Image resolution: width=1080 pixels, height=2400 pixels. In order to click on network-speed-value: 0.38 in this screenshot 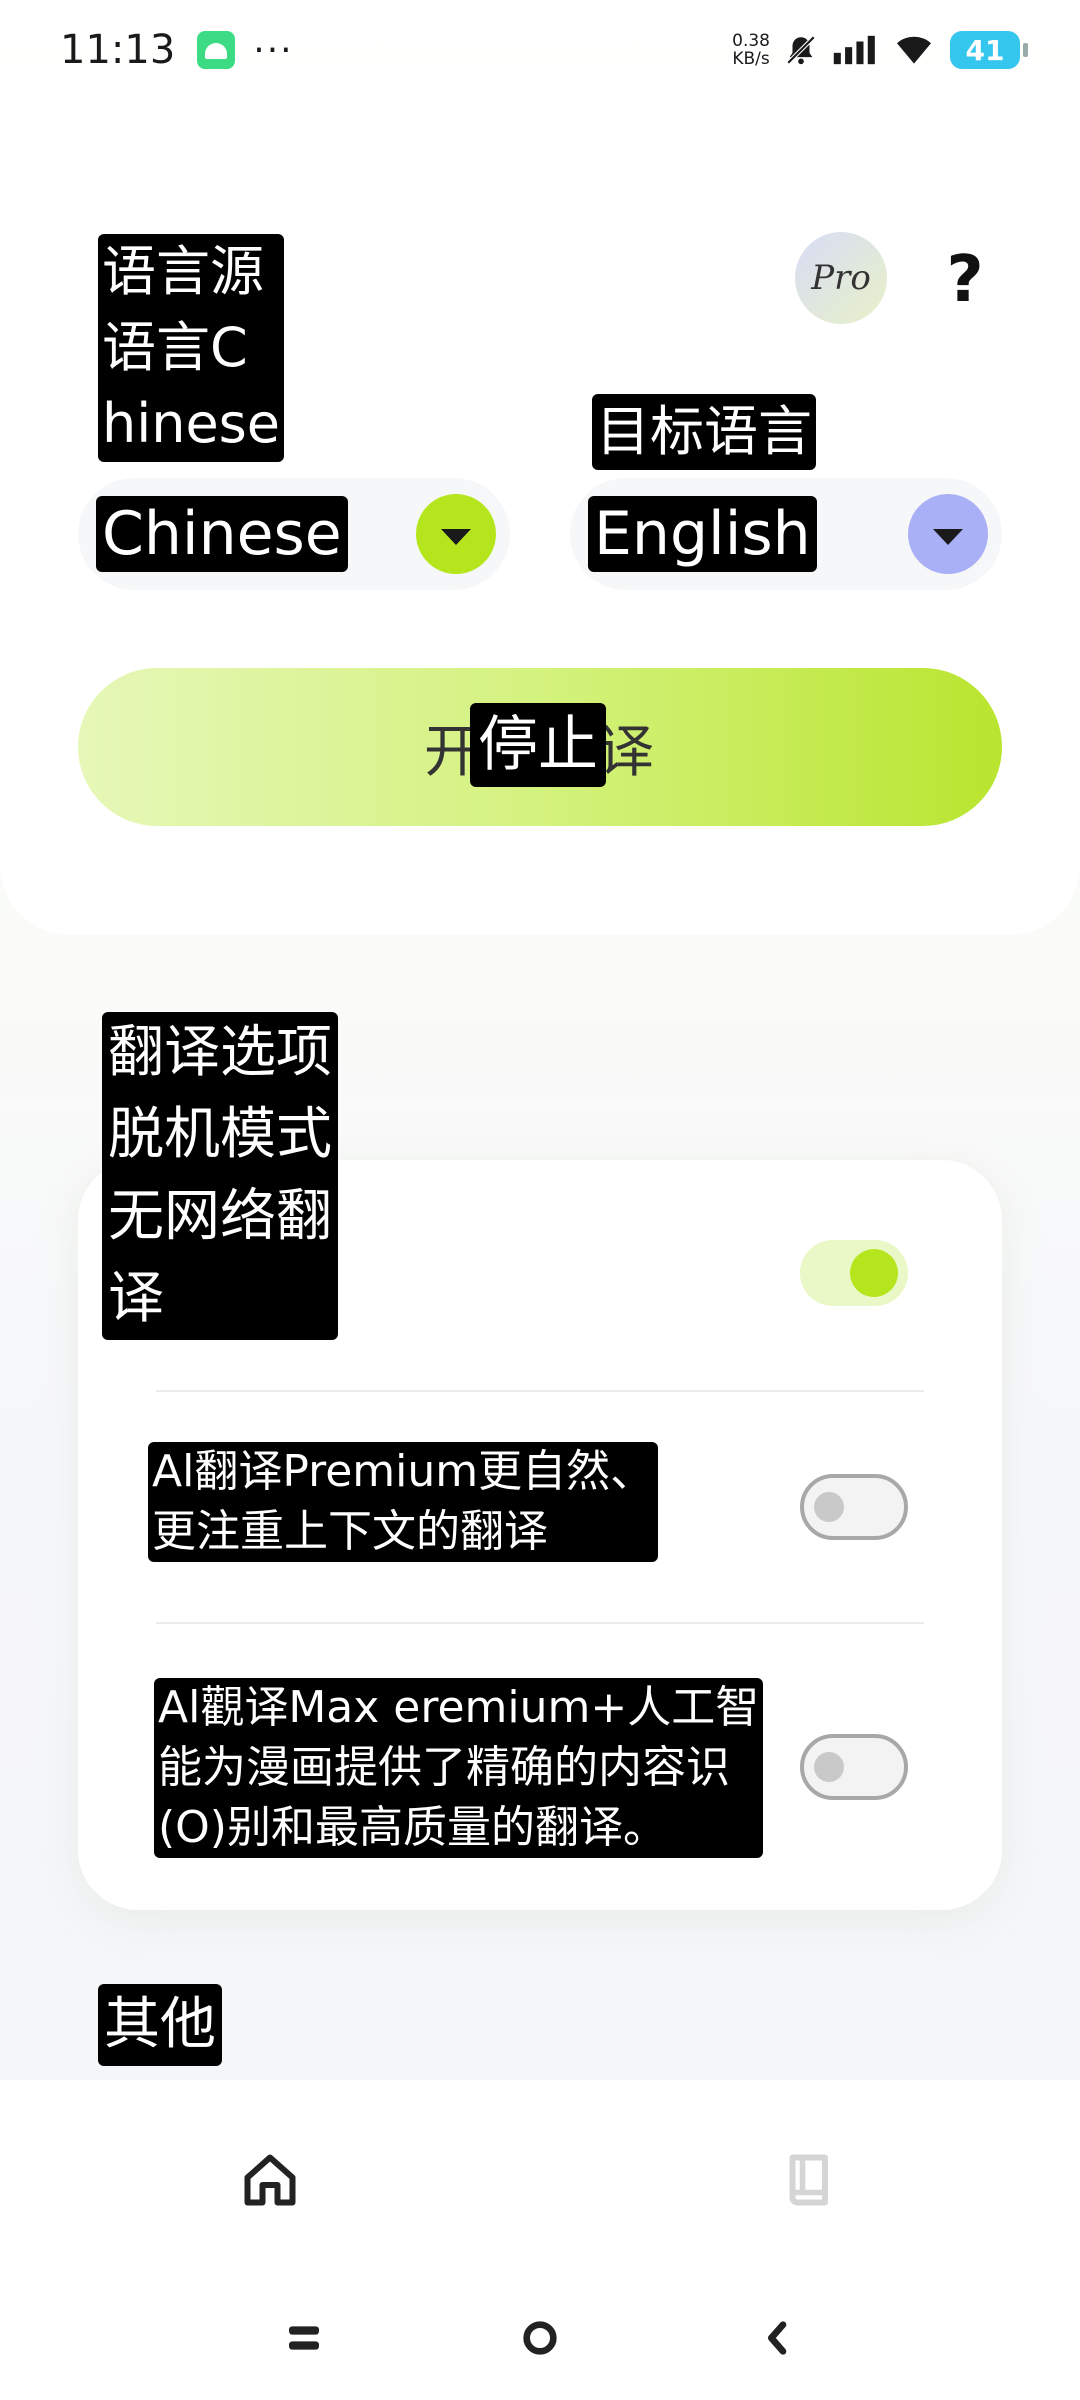, I will do `click(751, 41)`.